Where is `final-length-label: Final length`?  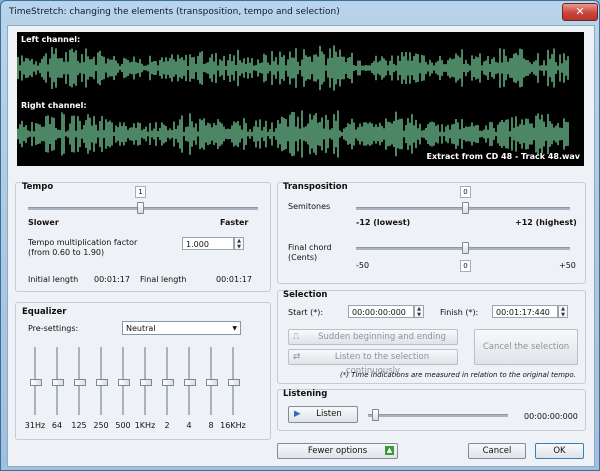 final-length-label: Final length is located at coordinates (163, 279).